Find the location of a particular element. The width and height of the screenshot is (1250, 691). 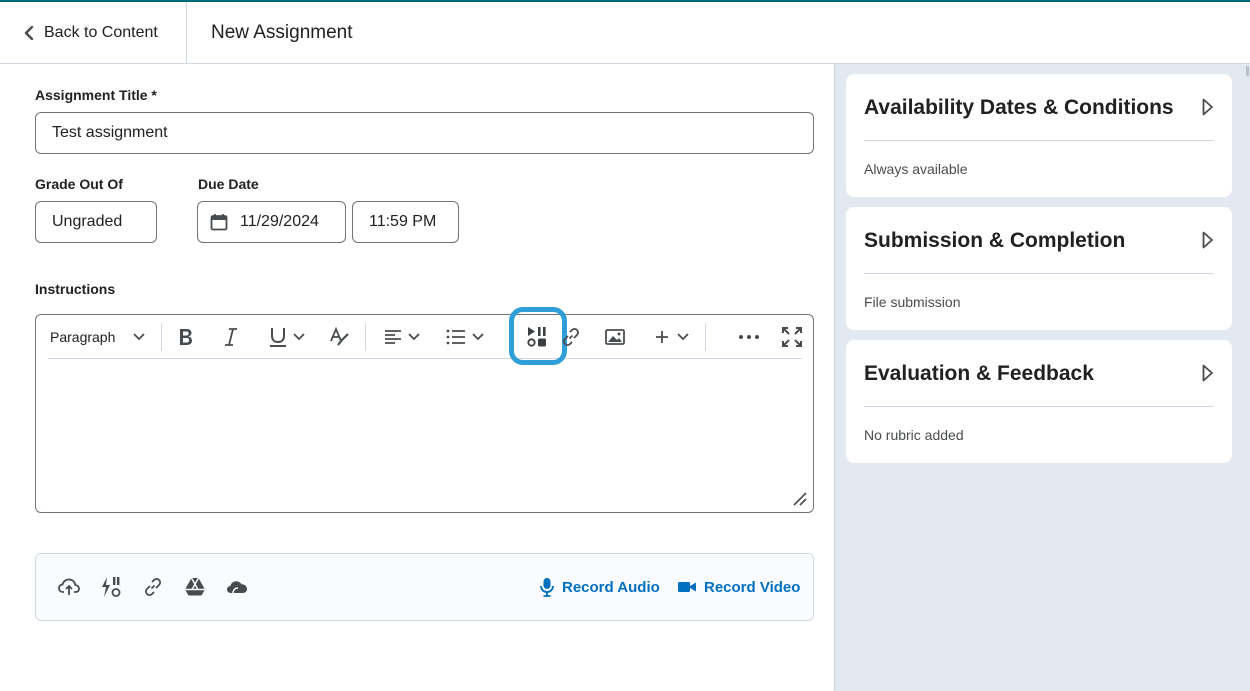

google-drive-icon is located at coordinates (195, 586).